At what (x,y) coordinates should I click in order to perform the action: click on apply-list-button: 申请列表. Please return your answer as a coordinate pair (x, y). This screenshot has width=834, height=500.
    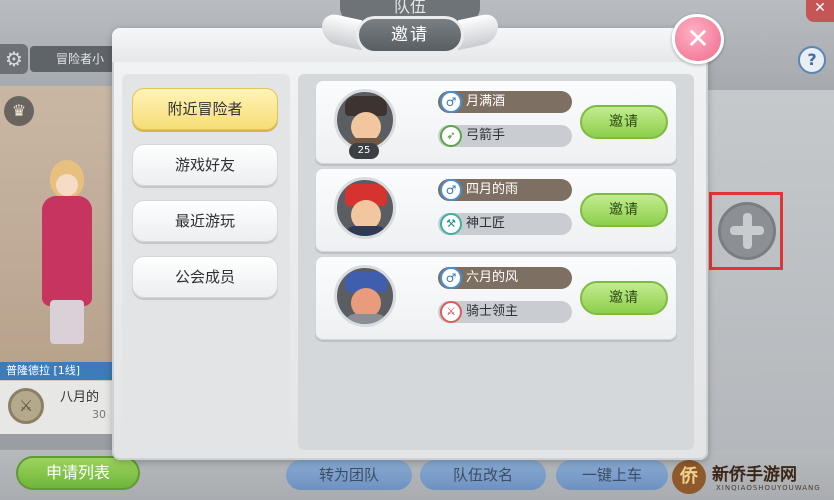
    Looking at the image, I should click on (78, 473).